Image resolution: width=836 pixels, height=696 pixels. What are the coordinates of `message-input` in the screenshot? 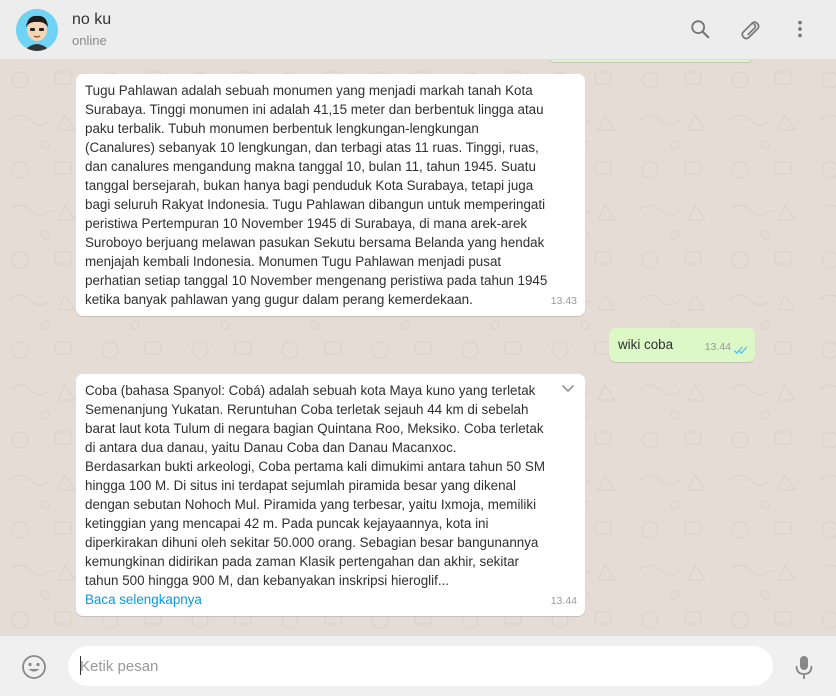 It's located at (420, 666).